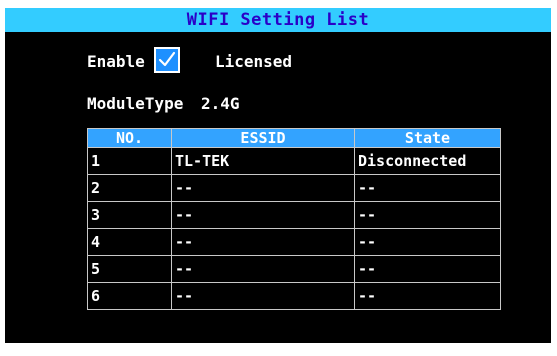  I want to click on row-essid: TL-TEK, so click(263, 161).